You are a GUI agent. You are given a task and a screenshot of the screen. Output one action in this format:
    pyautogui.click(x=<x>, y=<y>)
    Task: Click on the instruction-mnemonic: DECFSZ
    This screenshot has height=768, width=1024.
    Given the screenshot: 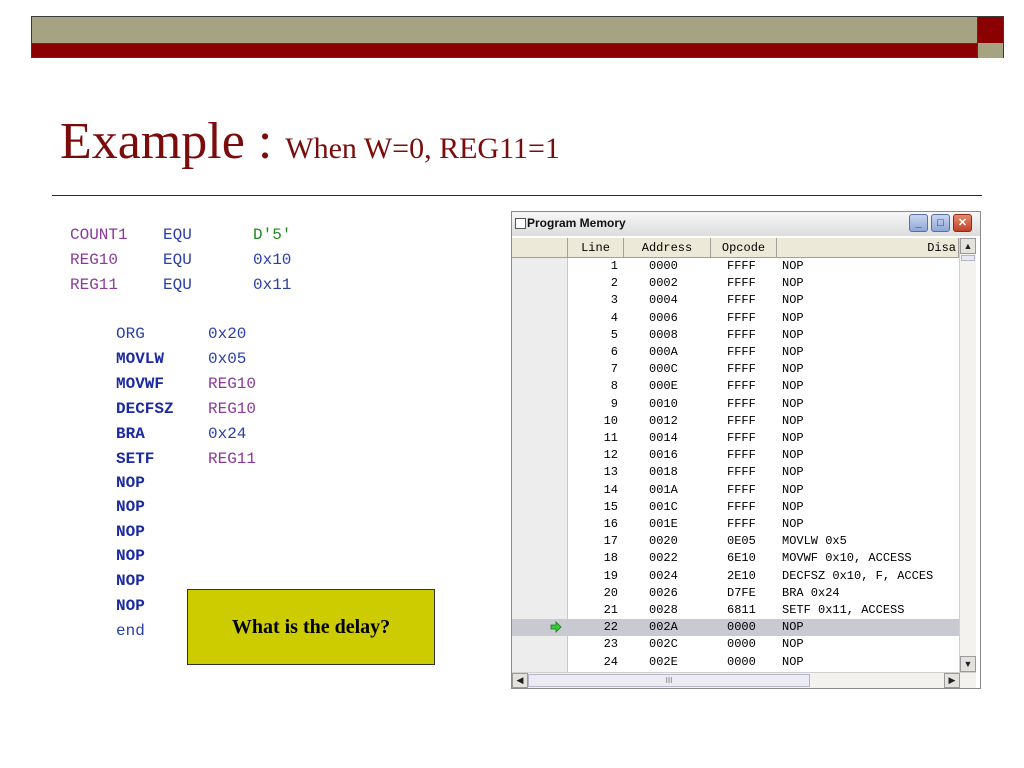 What is the action you would take?
    pyautogui.click(x=145, y=409)
    